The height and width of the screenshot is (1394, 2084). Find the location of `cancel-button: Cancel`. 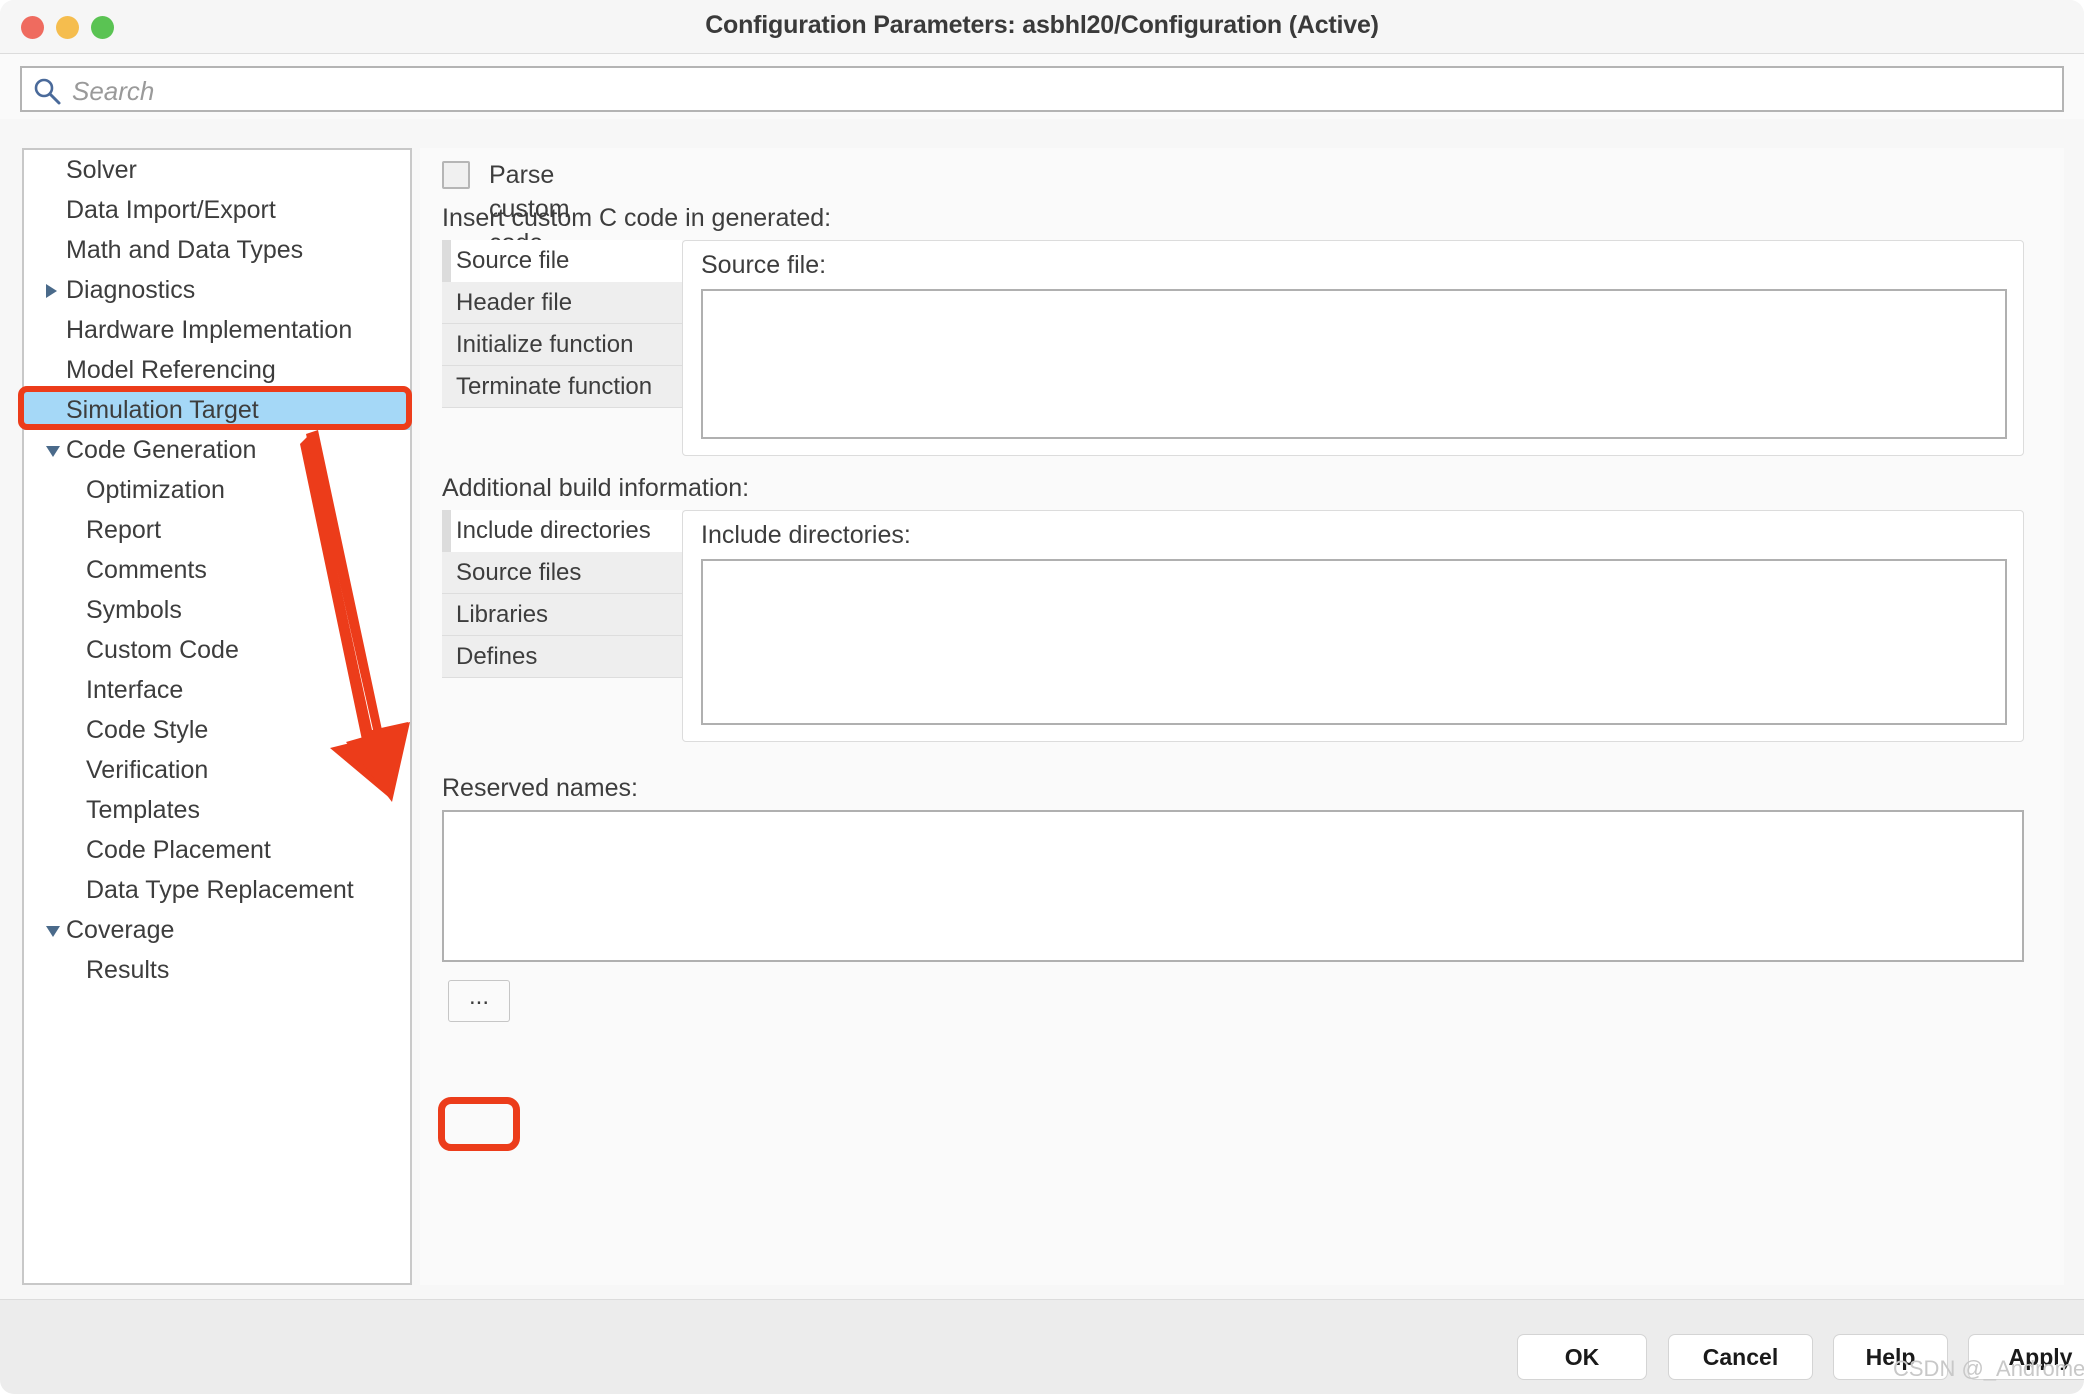

cancel-button: Cancel is located at coordinates (1740, 1357).